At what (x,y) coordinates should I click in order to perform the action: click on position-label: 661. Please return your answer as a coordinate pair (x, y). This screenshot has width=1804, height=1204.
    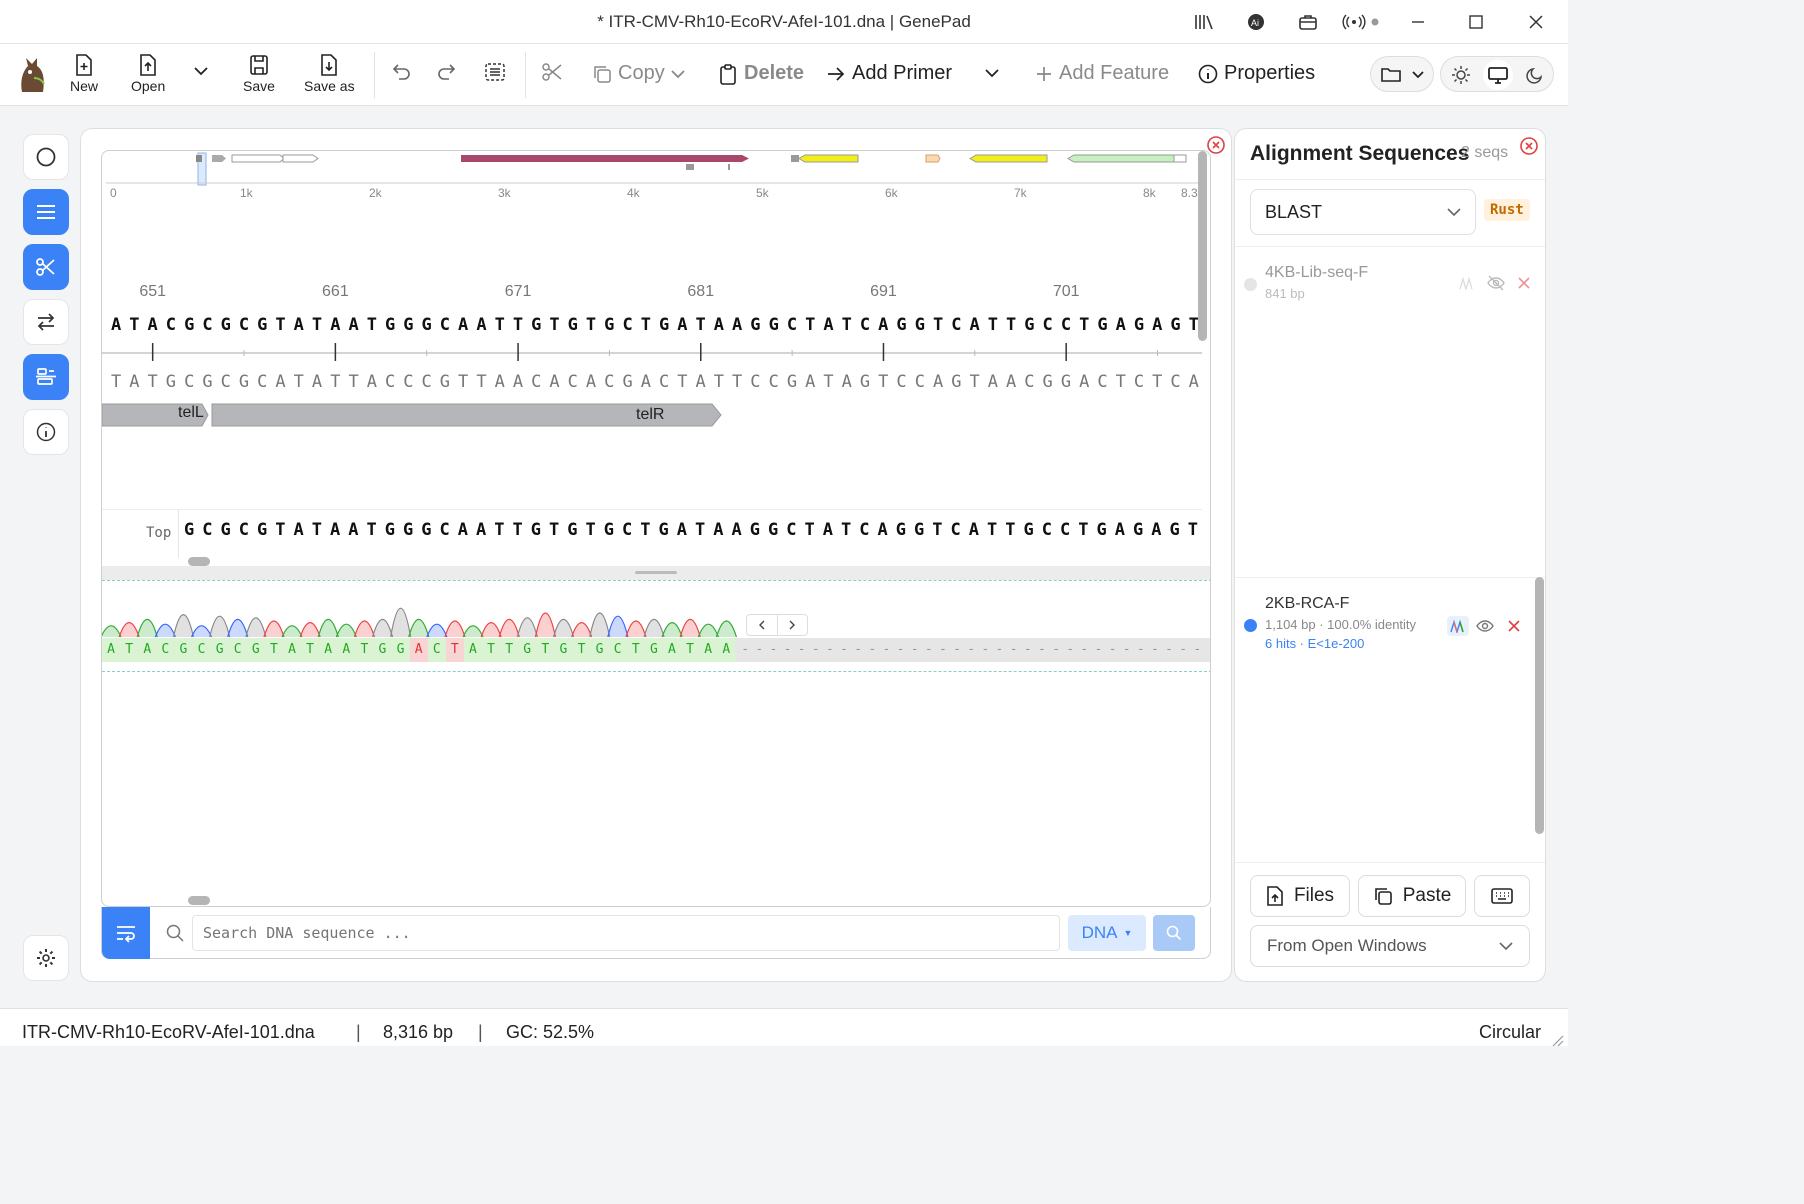
    Looking at the image, I should click on (335, 291).